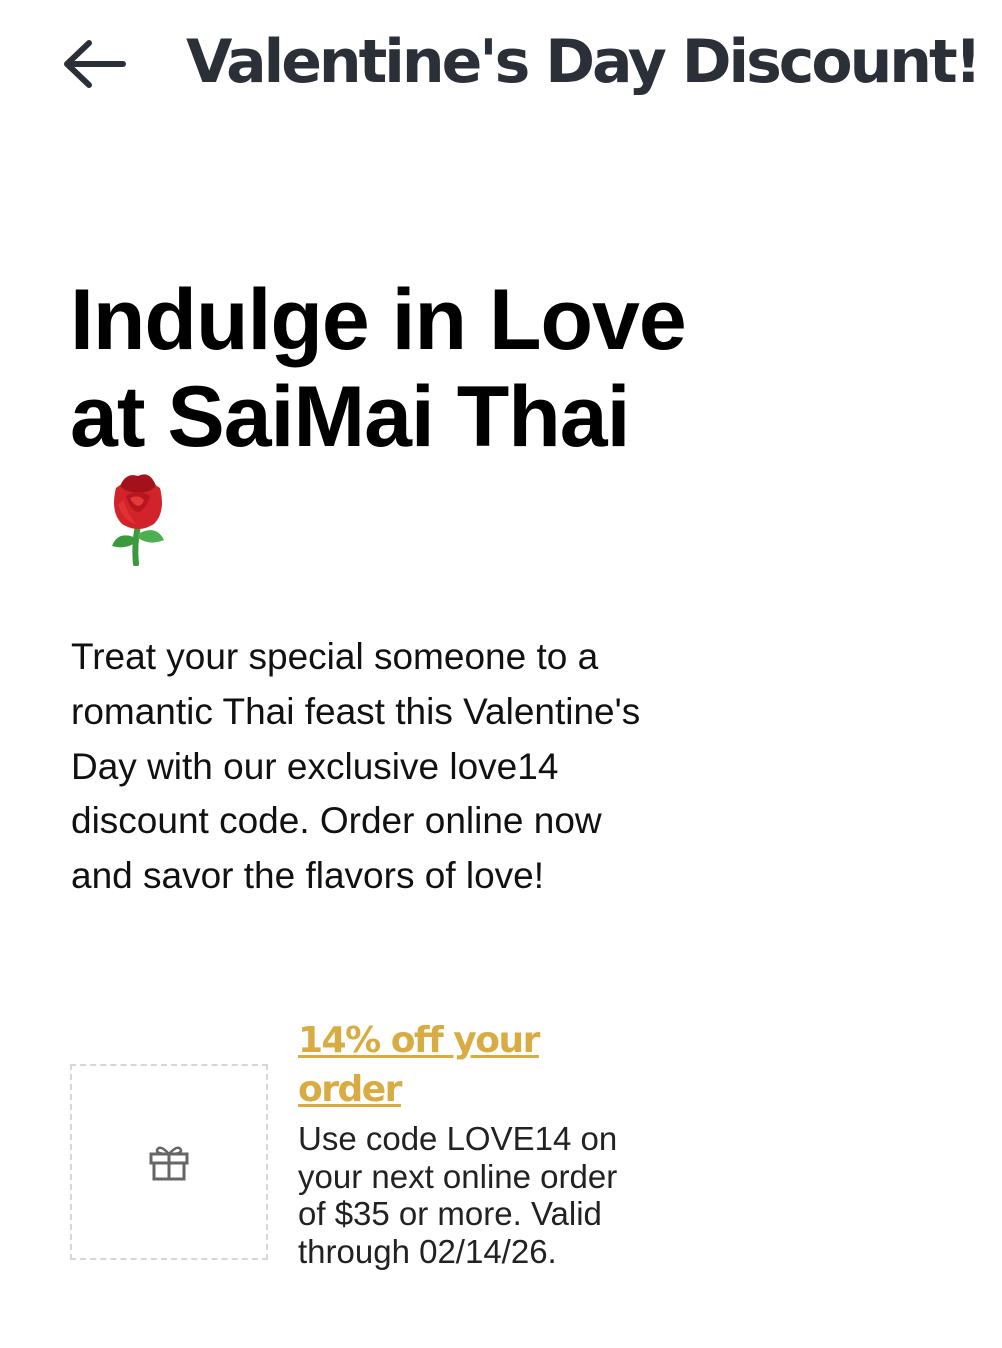 Image resolution: width=1002 pixels, height=1348 pixels. What do you see at coordinates (584, 62) in the screenshot?
I see `page-title: Valentine's Day Discount!` at bounding box center [584, 62].